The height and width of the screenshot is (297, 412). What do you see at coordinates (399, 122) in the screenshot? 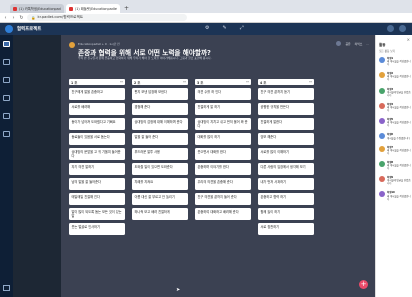
I see `activity-text: 학생5 새 게시물을 작성했습니다` at bounding box center [399, 122].